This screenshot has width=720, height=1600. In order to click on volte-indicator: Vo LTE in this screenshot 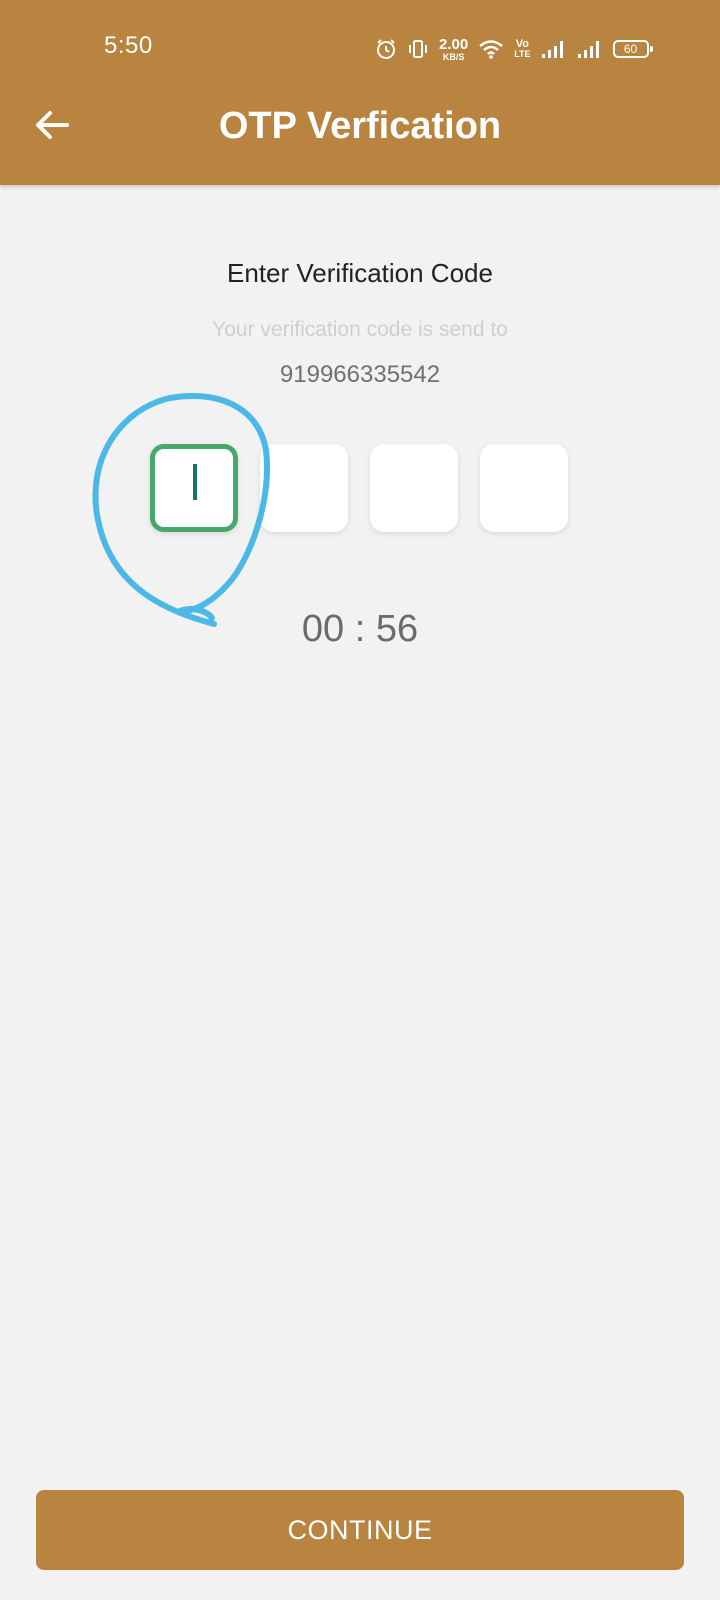, I will do `click(522, 49)`.